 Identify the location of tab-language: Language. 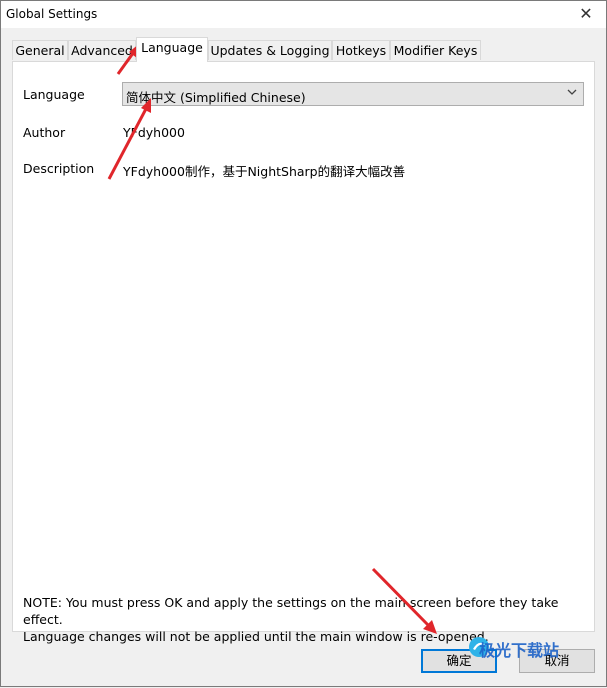
(172, 49).